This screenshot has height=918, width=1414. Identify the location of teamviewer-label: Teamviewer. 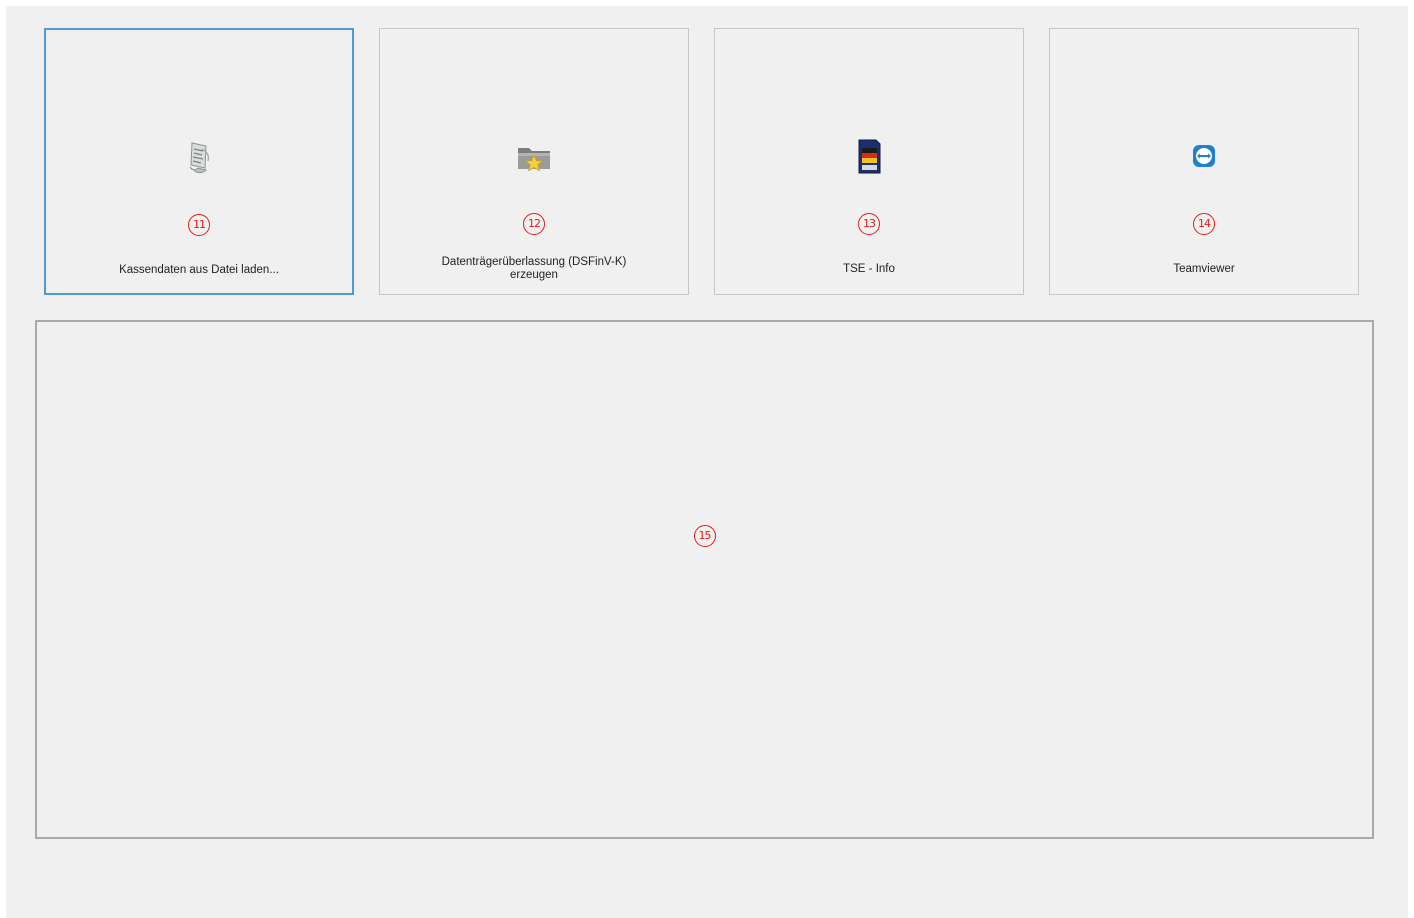
(1204, 268).